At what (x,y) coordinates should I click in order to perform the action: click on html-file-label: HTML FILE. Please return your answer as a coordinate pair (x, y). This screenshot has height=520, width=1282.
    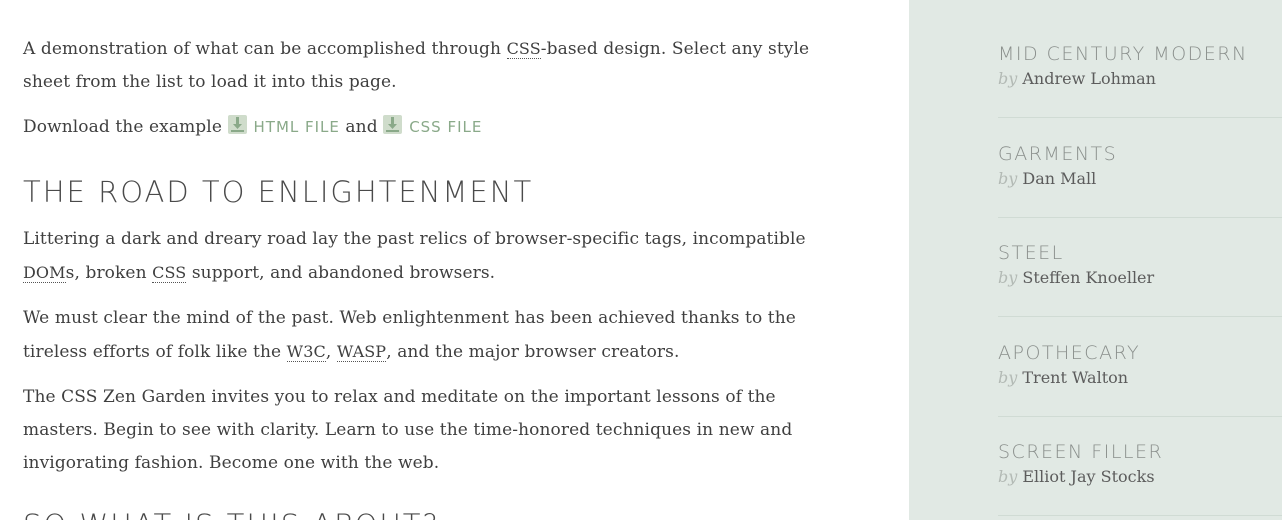
    Looking at the image, I should click on (296, 127).